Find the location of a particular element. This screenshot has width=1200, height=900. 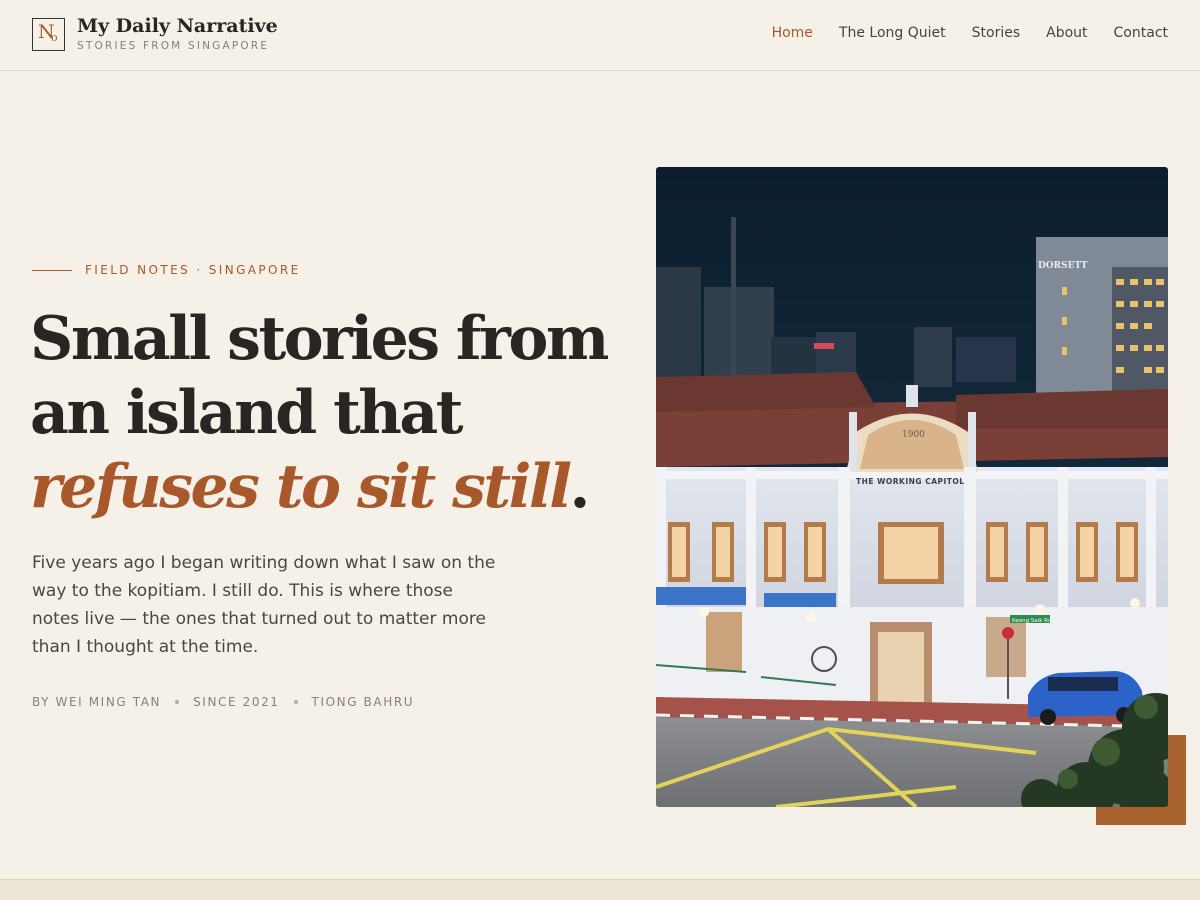

headline-line-1: Small stories from is located at coordinates (319, 339).